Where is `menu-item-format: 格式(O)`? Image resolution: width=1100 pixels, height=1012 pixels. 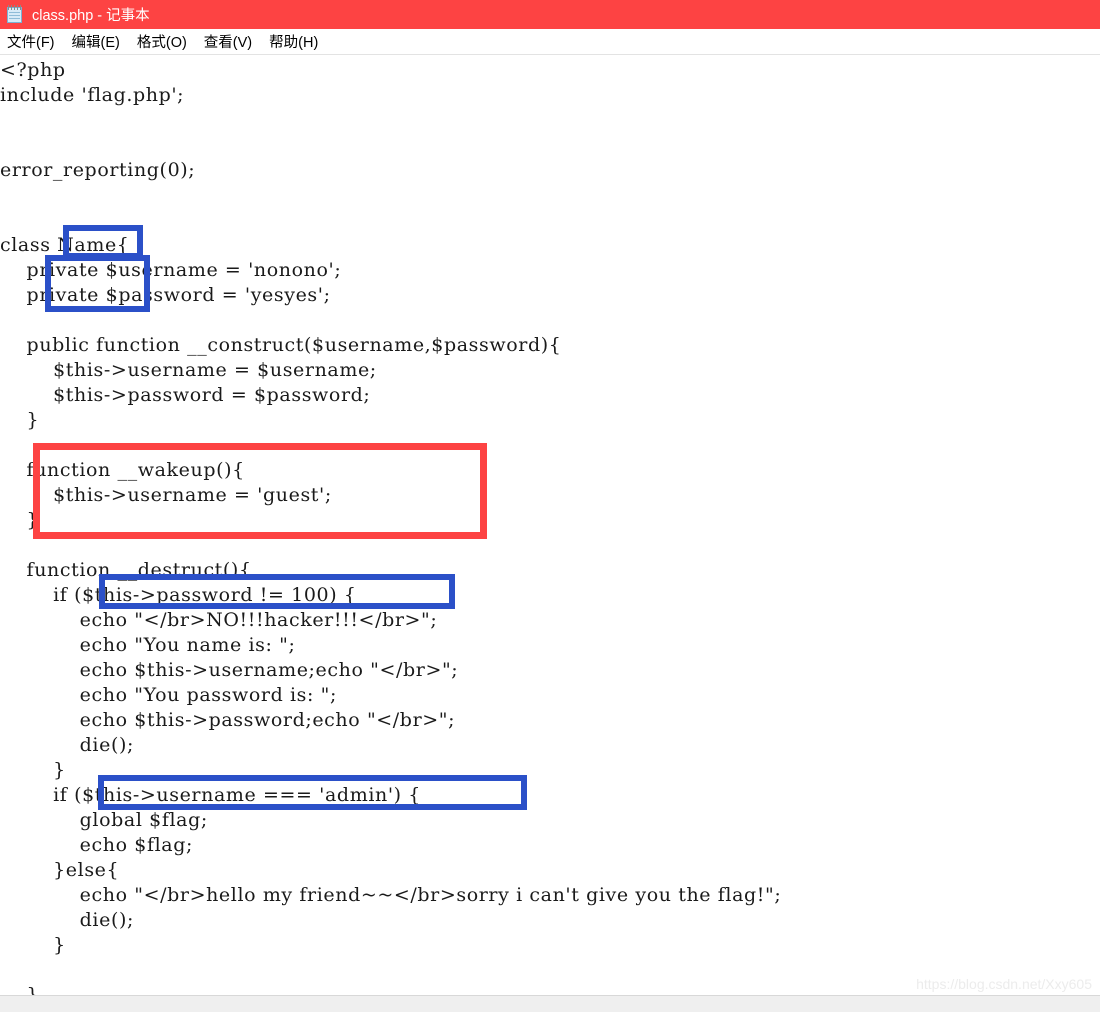
menu-item-format: 格式(O) is located at coordinates (162, 41).